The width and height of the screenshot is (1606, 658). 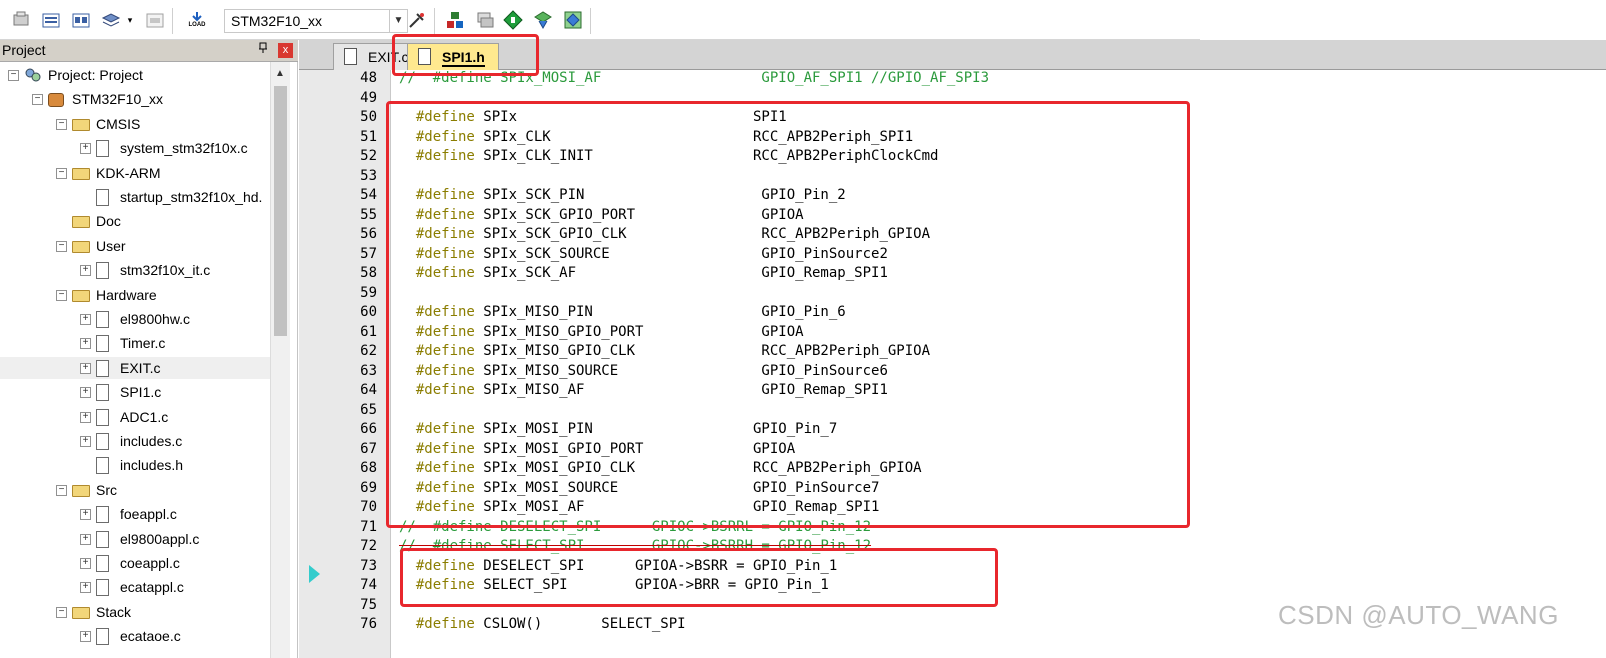 I want to click on line-number: 53, so click(x=368, y=175).